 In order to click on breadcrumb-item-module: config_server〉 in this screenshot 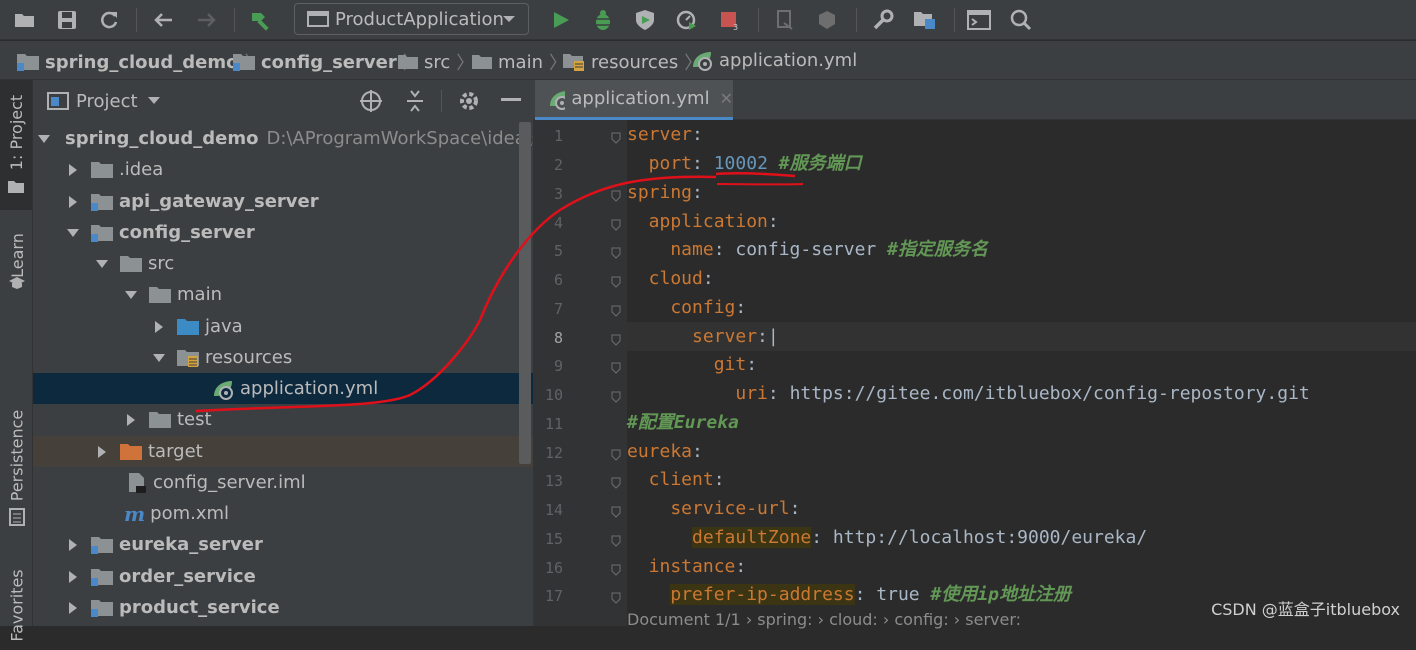, I will do `click(326, 62)`.